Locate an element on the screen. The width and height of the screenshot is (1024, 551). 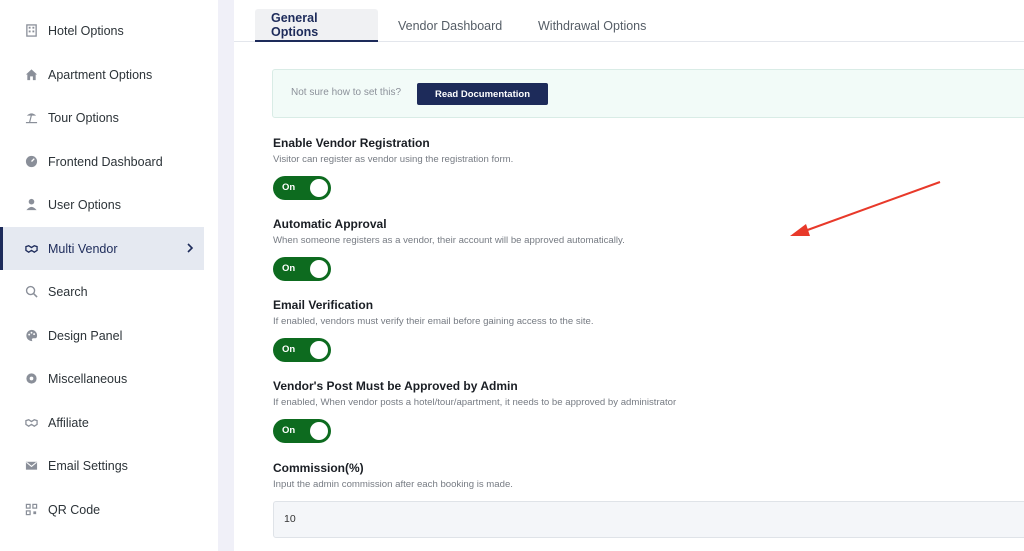
sidebar-item-miscellaneous: Miscellaneous is located at coordinates (102, 378).